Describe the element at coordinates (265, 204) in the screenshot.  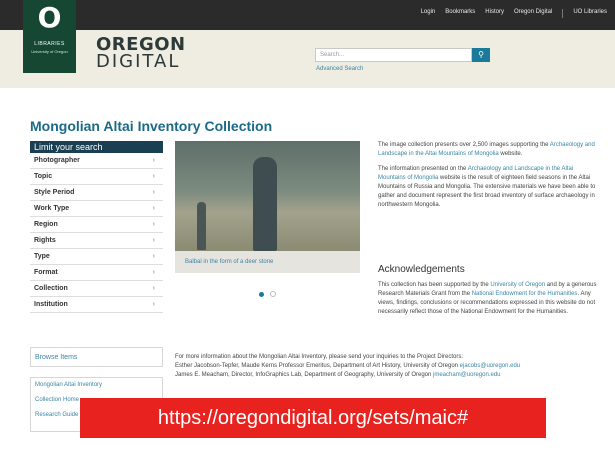
I see `deer-stone-shape` at that location.